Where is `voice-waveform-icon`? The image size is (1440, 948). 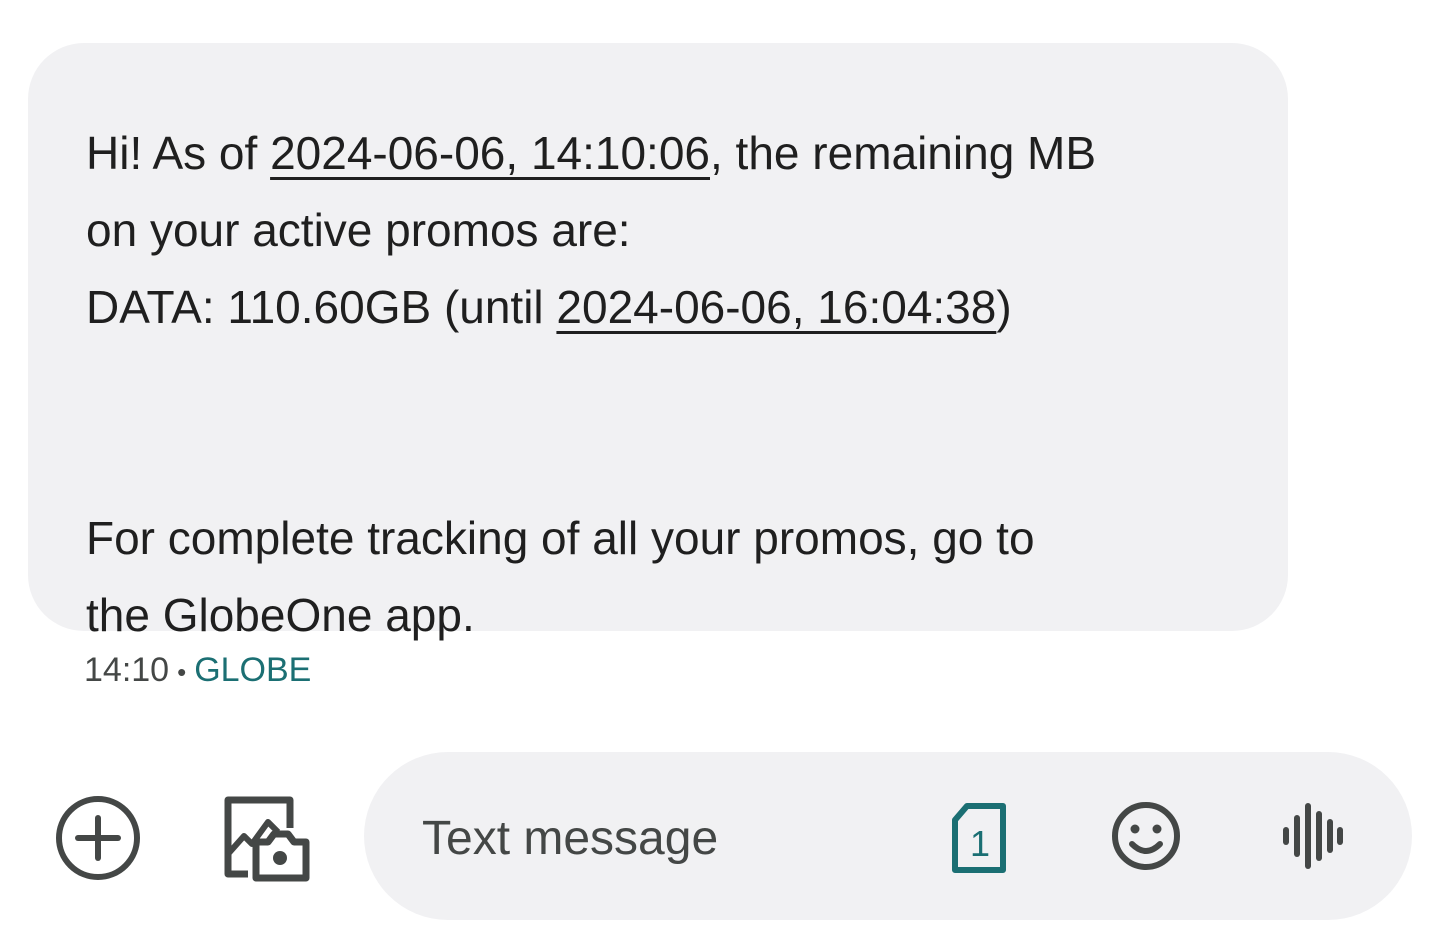 voice-waveform-icon is located at coordinates (1313, 836).